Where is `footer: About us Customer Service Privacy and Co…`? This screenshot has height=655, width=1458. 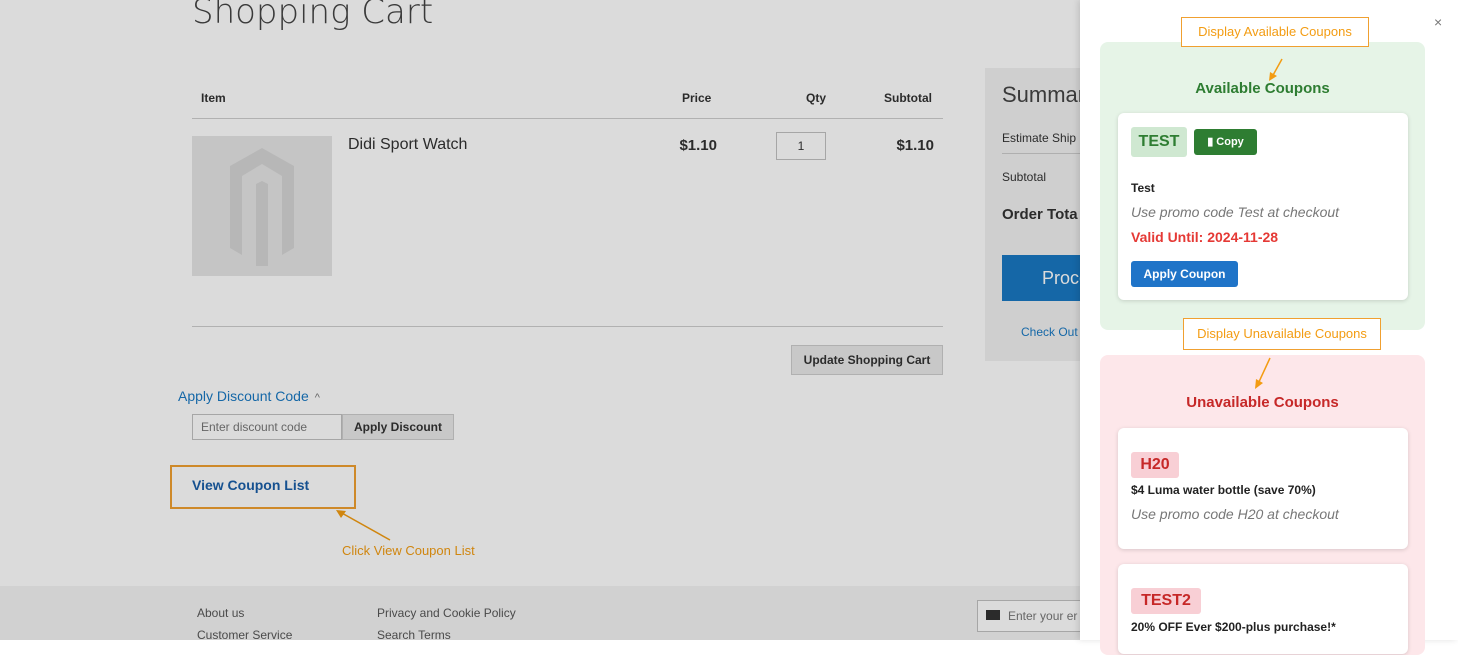 footer: About us Customer Service Privacy and Co… is located at coordinates (540, 614).